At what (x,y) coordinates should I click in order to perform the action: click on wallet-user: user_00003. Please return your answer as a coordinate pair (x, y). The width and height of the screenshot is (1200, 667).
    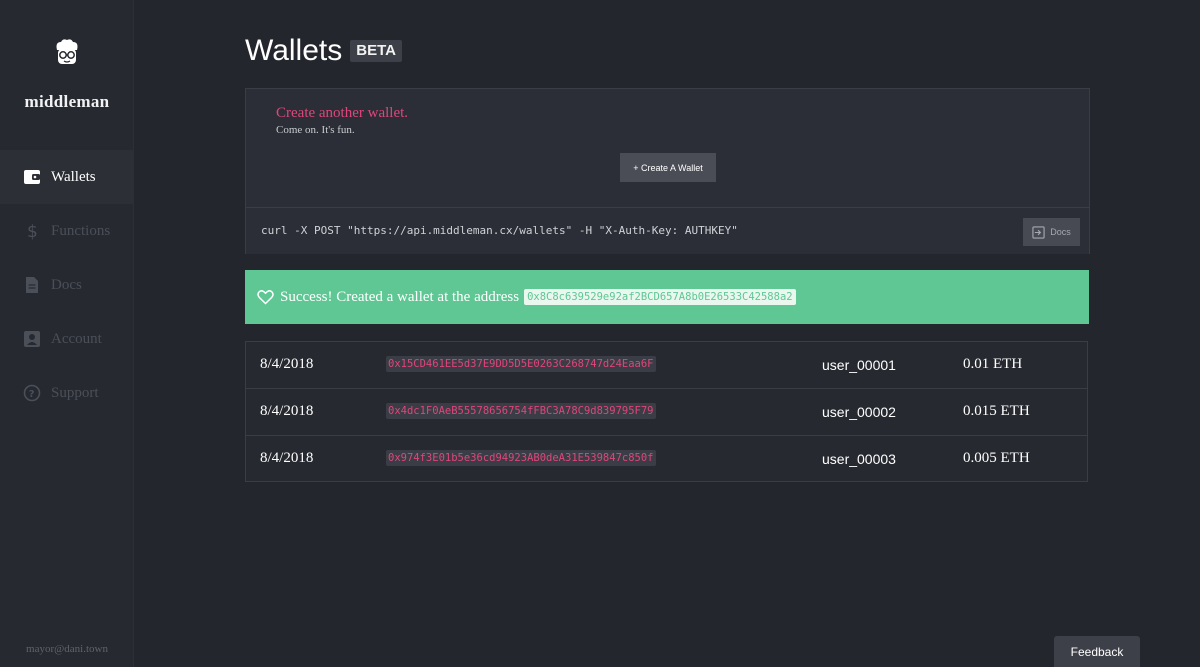
    Looking at the image, I should click on (859, 459).